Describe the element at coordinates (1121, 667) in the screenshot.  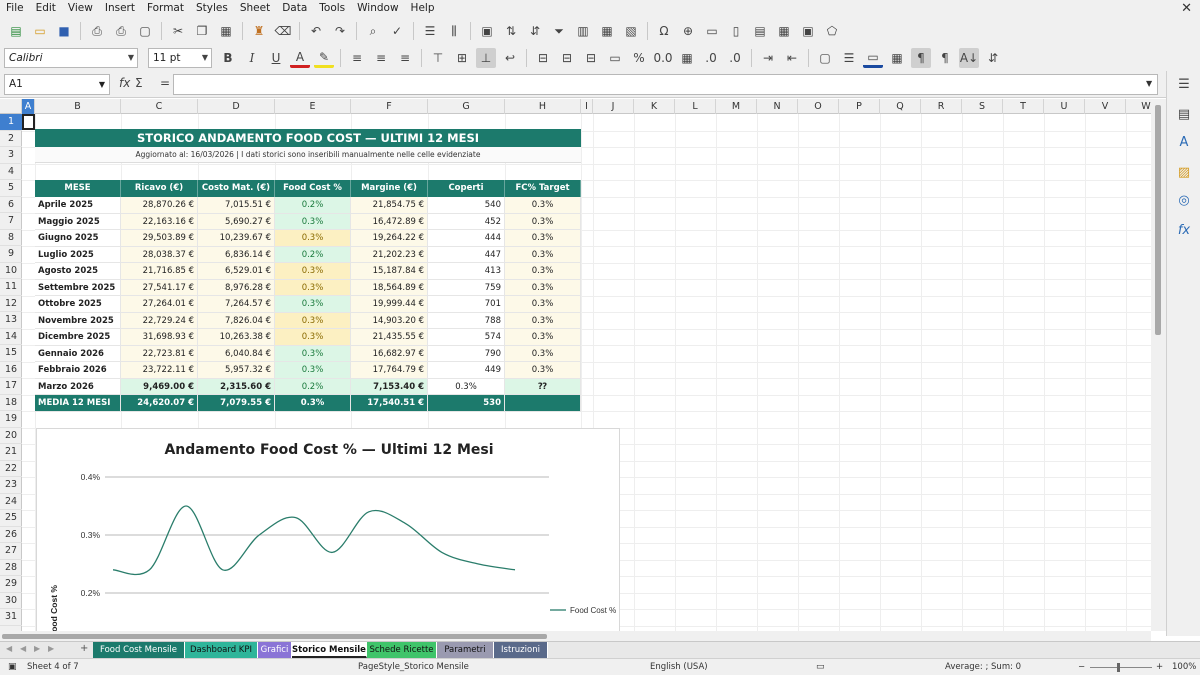
I see `zoom-slider` at that location.